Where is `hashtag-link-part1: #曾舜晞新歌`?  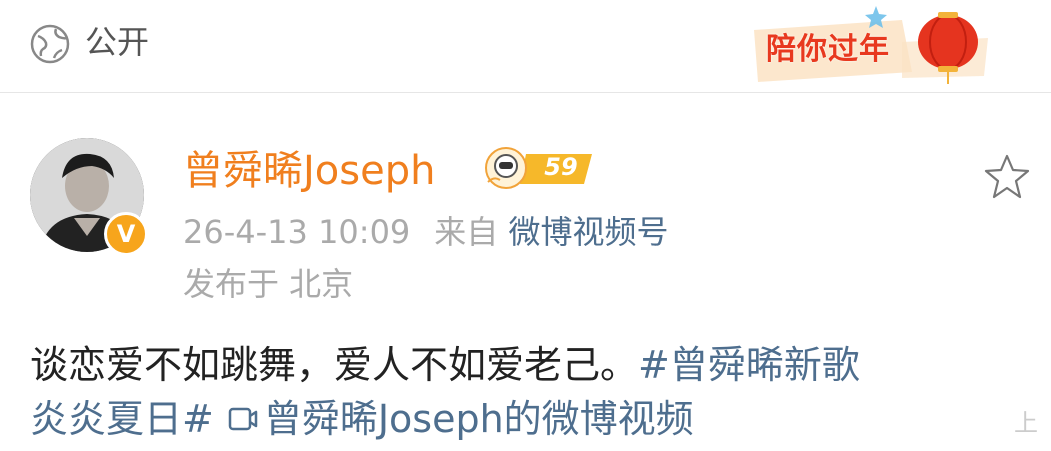 hashtag-link-part1: #曾舜晞新歌 is located at coordinates (749, 365).